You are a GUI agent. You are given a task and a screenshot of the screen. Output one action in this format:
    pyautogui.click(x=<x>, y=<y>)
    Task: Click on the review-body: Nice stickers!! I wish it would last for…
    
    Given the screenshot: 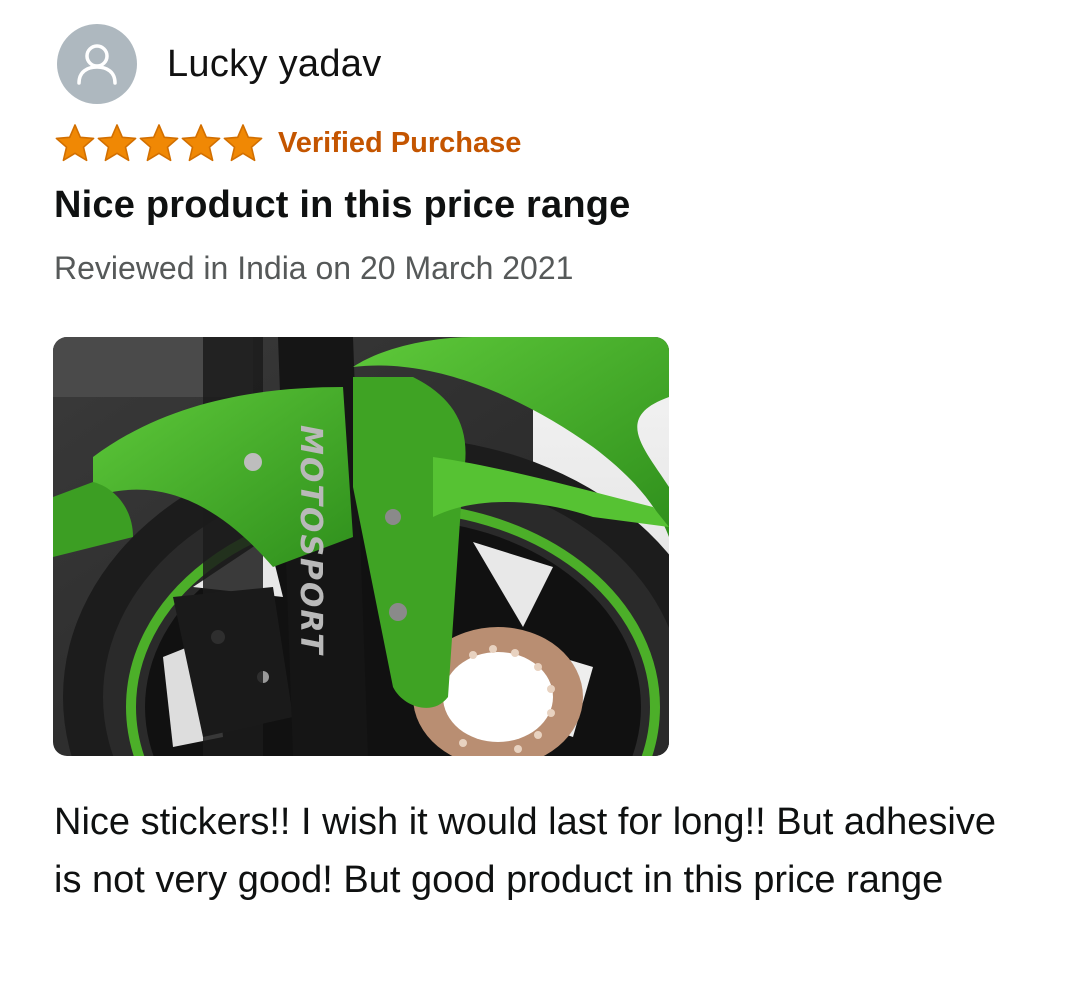 What is the action you would take?
    pyautogui.click(x=525, y=851)
    